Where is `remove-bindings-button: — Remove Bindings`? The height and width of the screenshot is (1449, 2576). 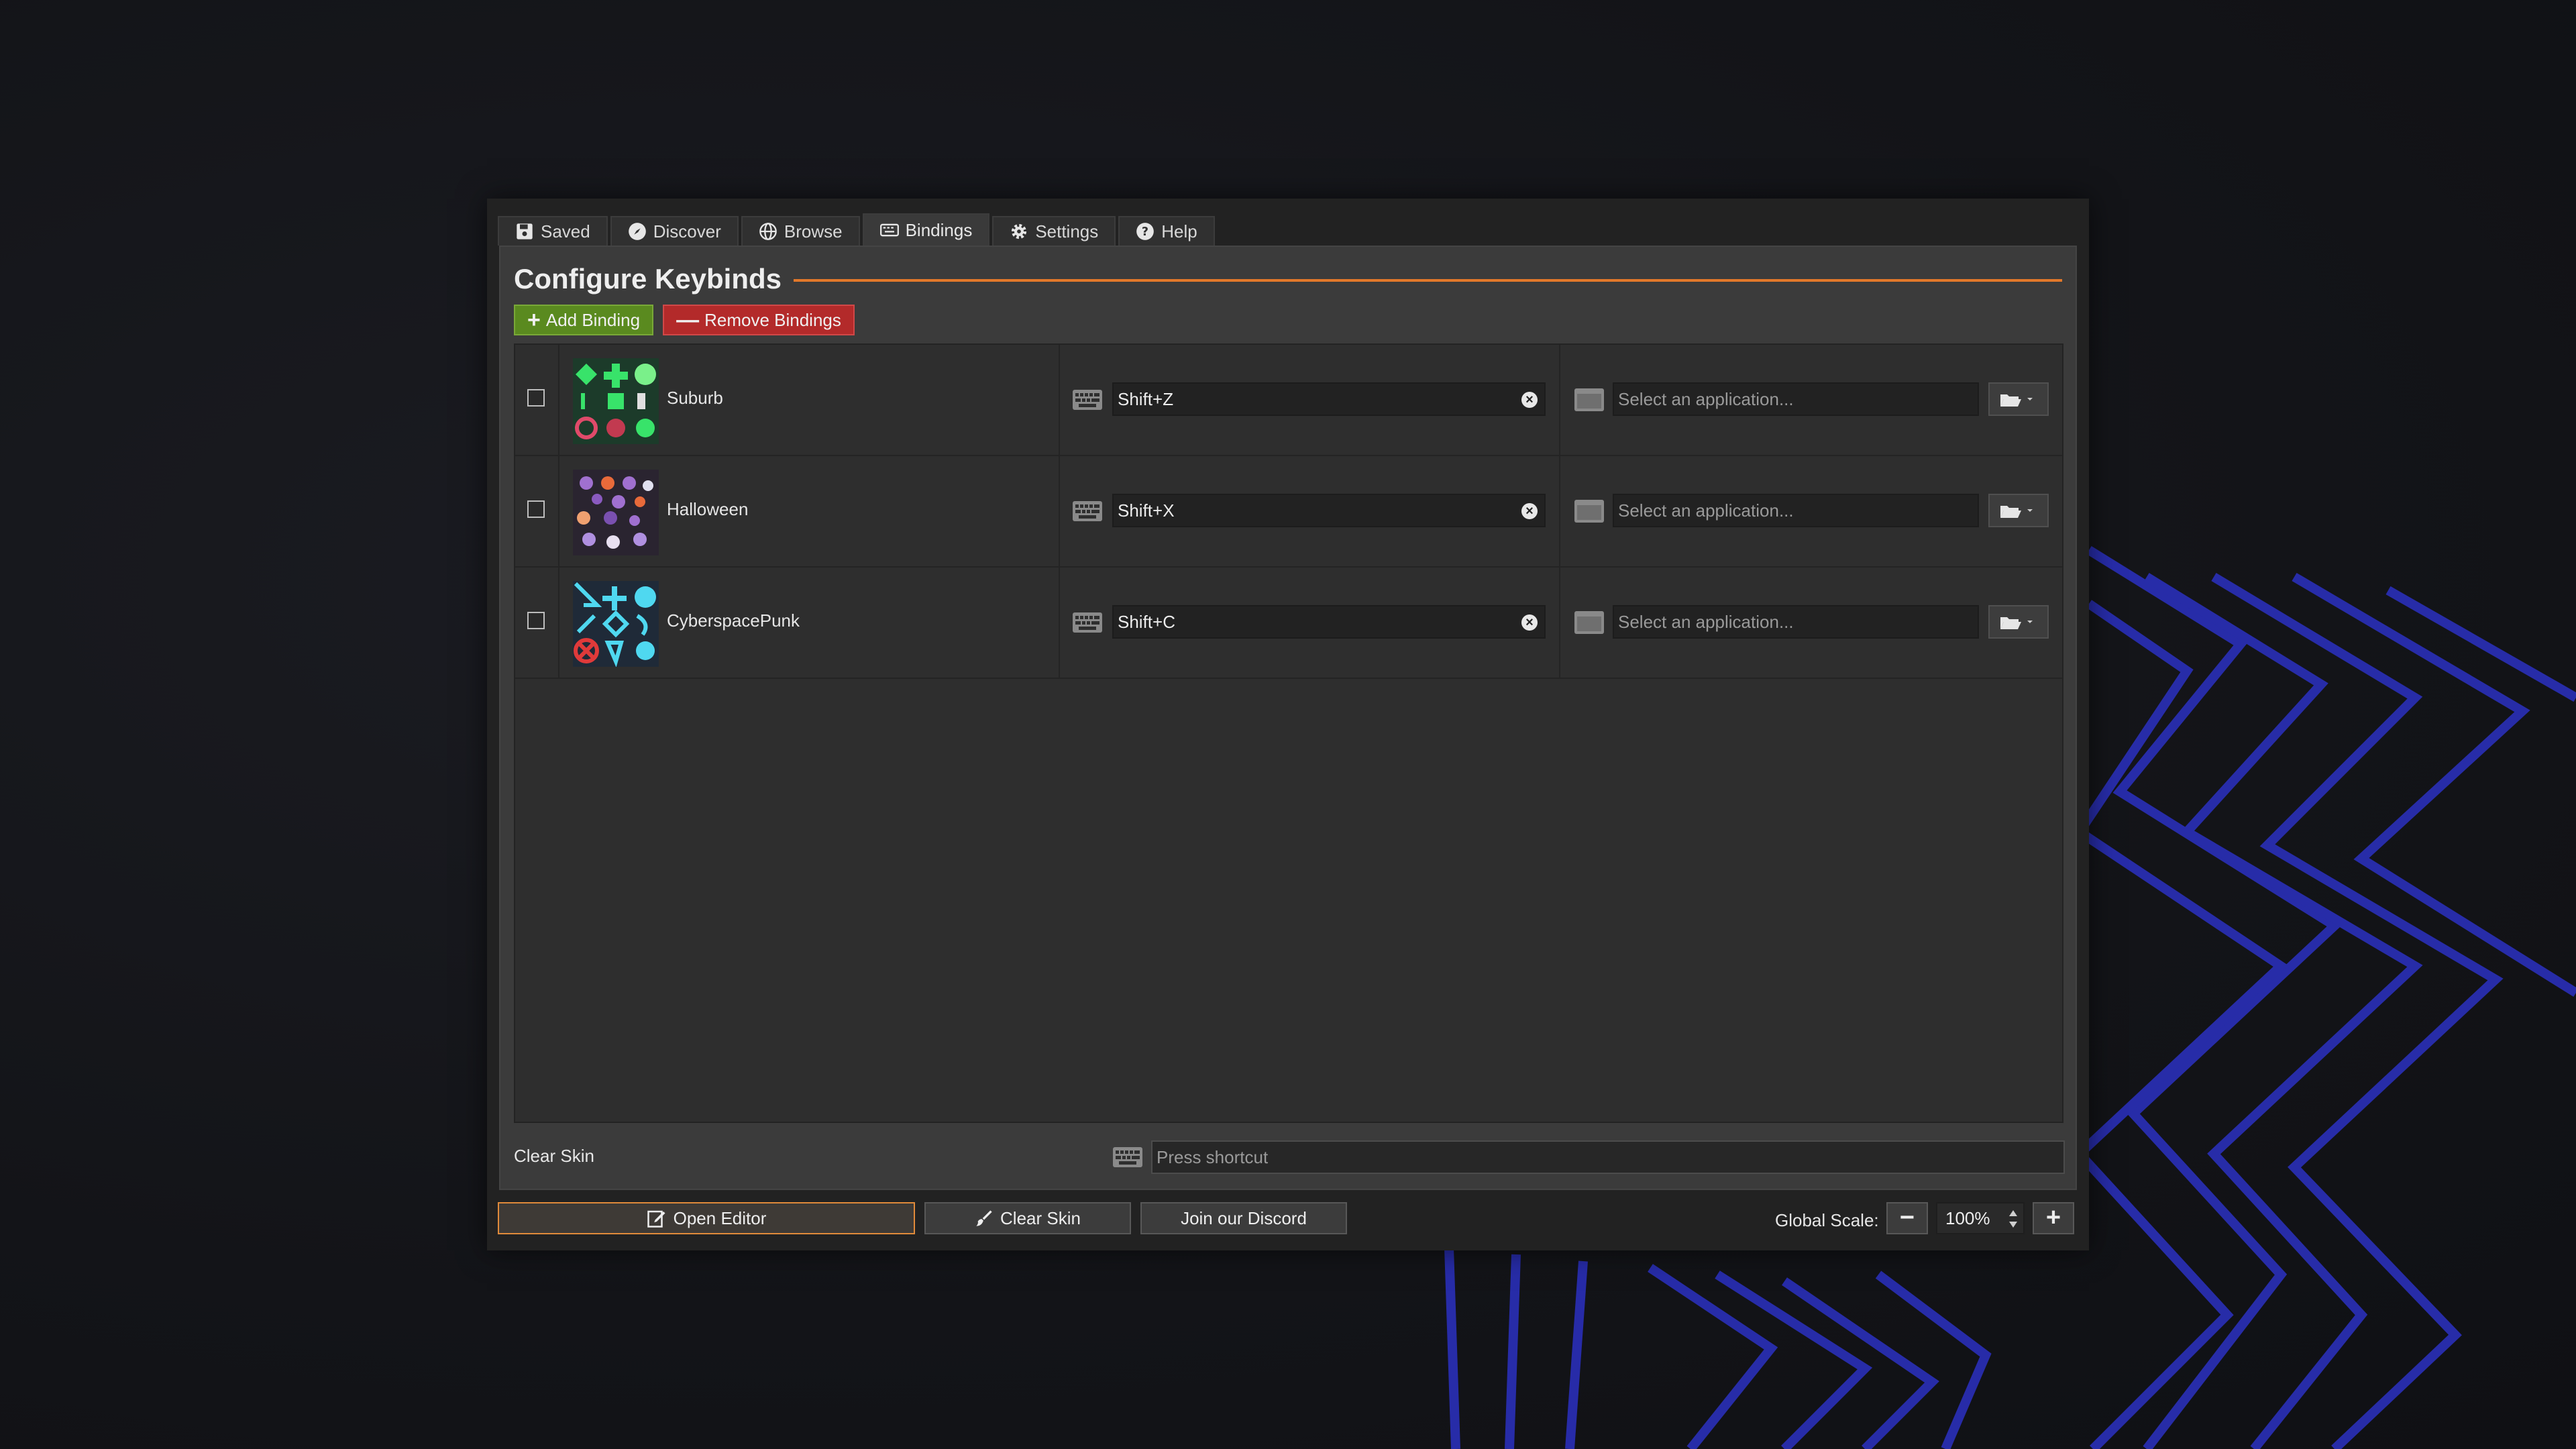 remove-bindings-button: — Remove Bindings is located at coordinates (759, 320).